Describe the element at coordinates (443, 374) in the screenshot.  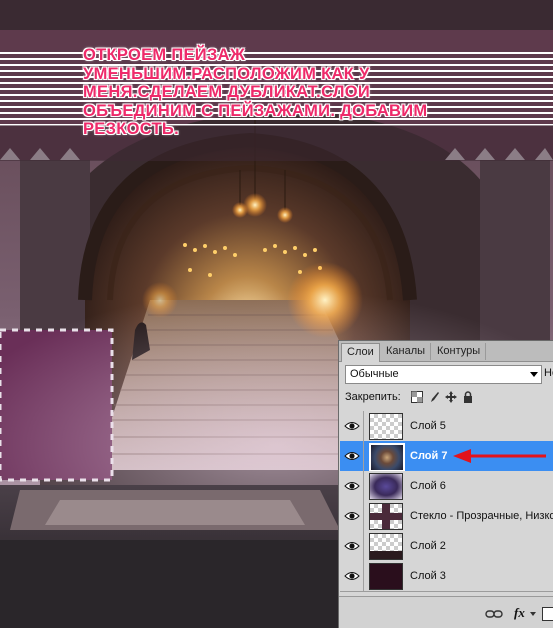
I see `blend-mode-select: Обычные` at that location.